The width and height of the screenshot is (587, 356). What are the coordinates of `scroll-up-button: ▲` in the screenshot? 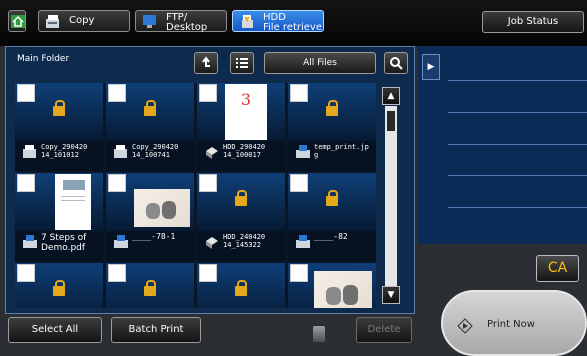 It's located at (391, 96).